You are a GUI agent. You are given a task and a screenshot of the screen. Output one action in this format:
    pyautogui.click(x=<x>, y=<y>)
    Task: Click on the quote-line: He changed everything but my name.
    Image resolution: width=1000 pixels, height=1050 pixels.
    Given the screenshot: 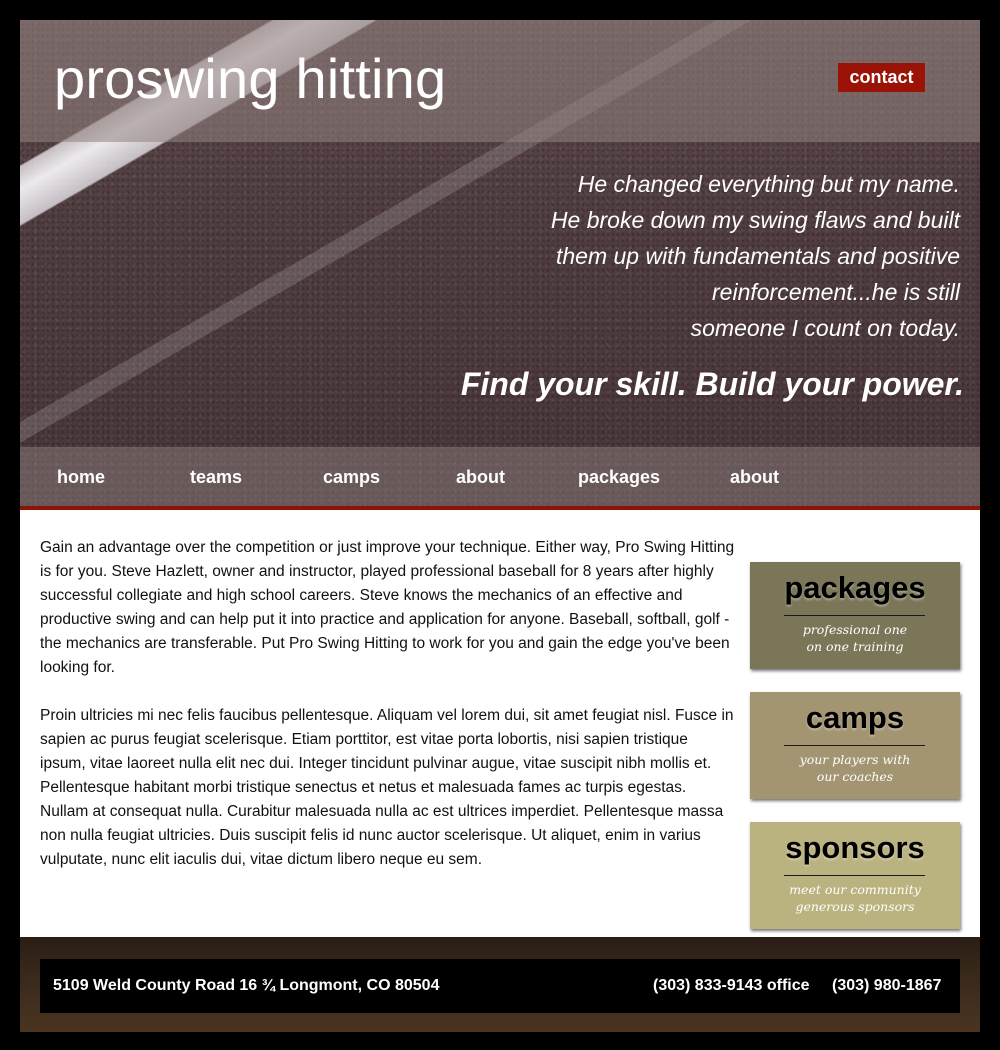 What is the action you would take?
    pyautogui.click(x=768, y=184)
    